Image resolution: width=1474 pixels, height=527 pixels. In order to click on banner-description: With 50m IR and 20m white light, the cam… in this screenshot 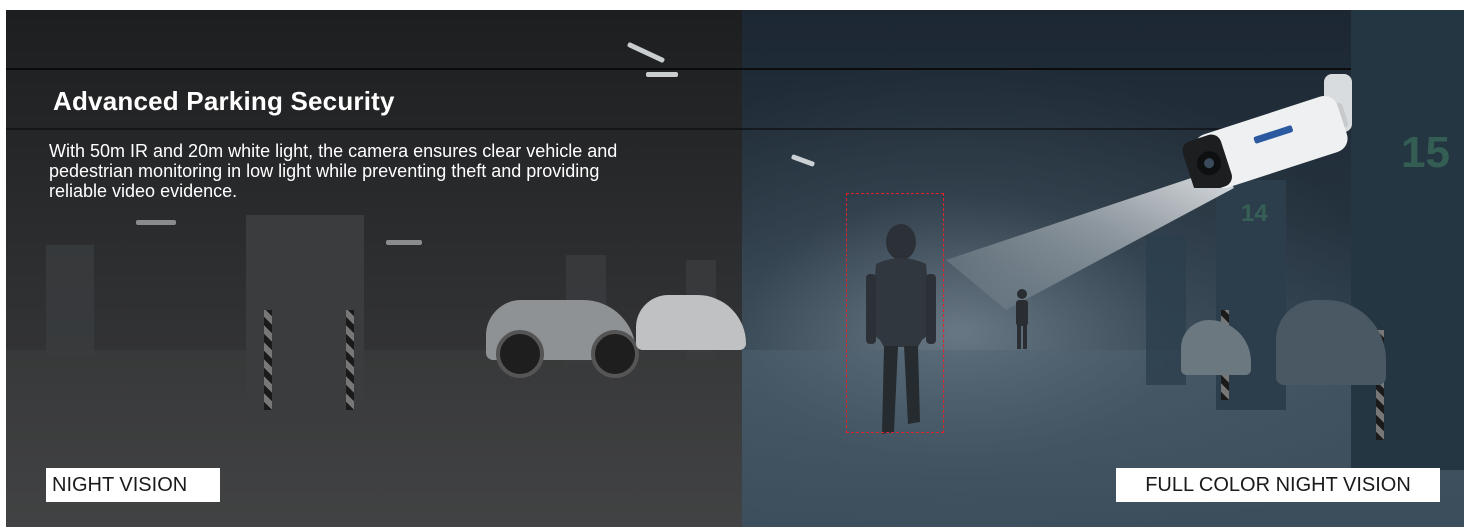, I will do `click(333, 171)`.